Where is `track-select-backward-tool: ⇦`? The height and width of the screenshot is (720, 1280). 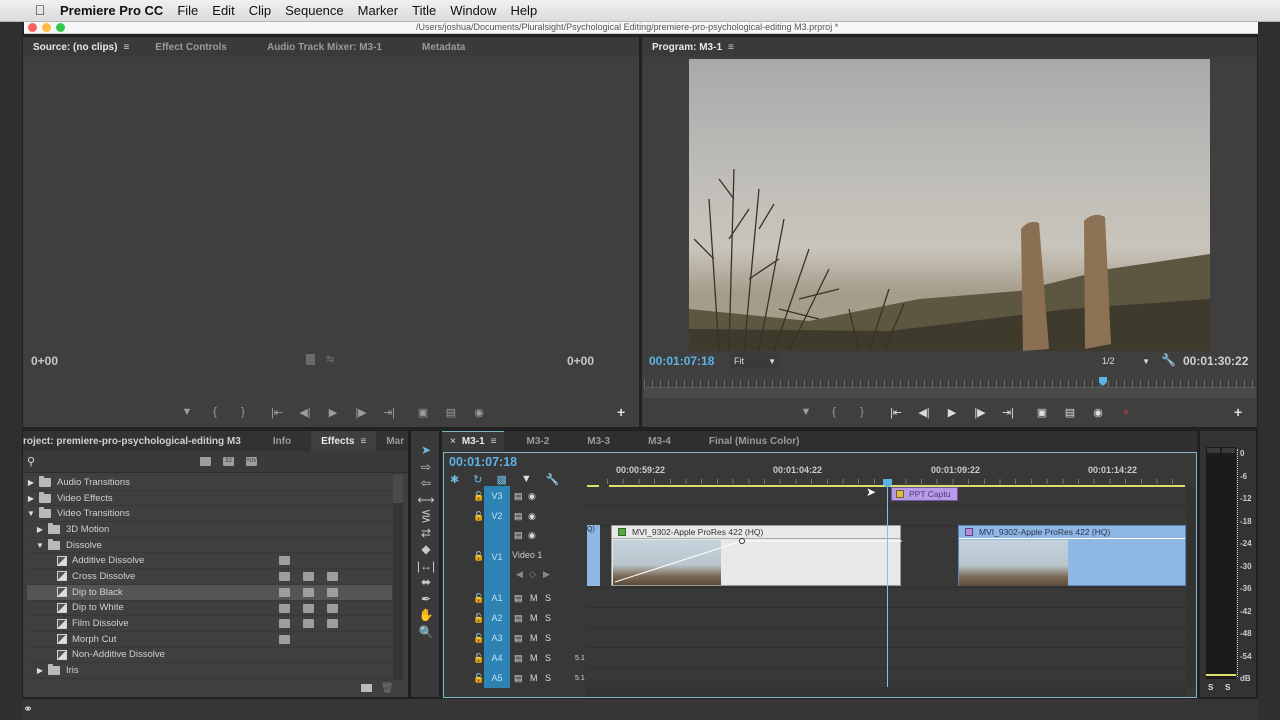 track-select-backward-tool: ⇦ is located at coordinates (426, 483).